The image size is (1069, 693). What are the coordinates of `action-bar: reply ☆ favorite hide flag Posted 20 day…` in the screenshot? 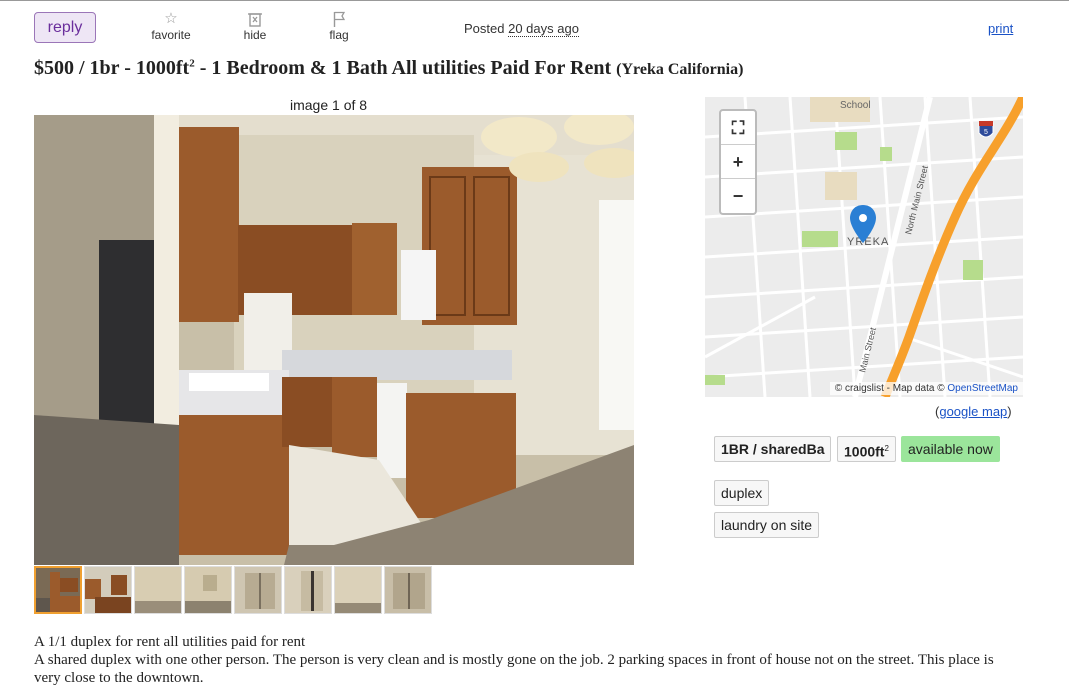 It's located at (534, 25).